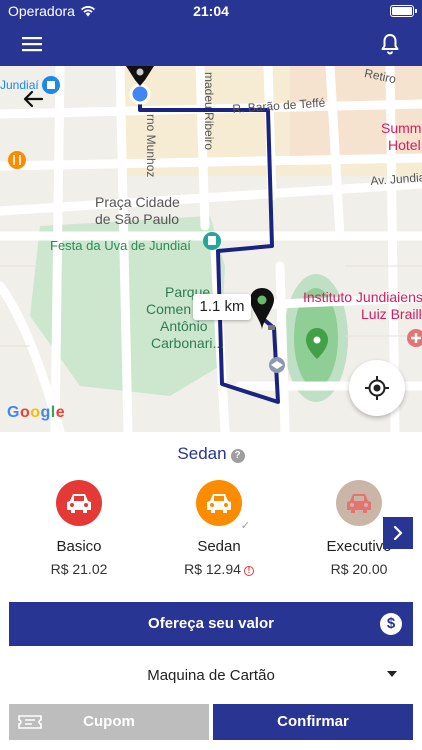  I want to click on google-logo-letter: G, so click(13, 412).